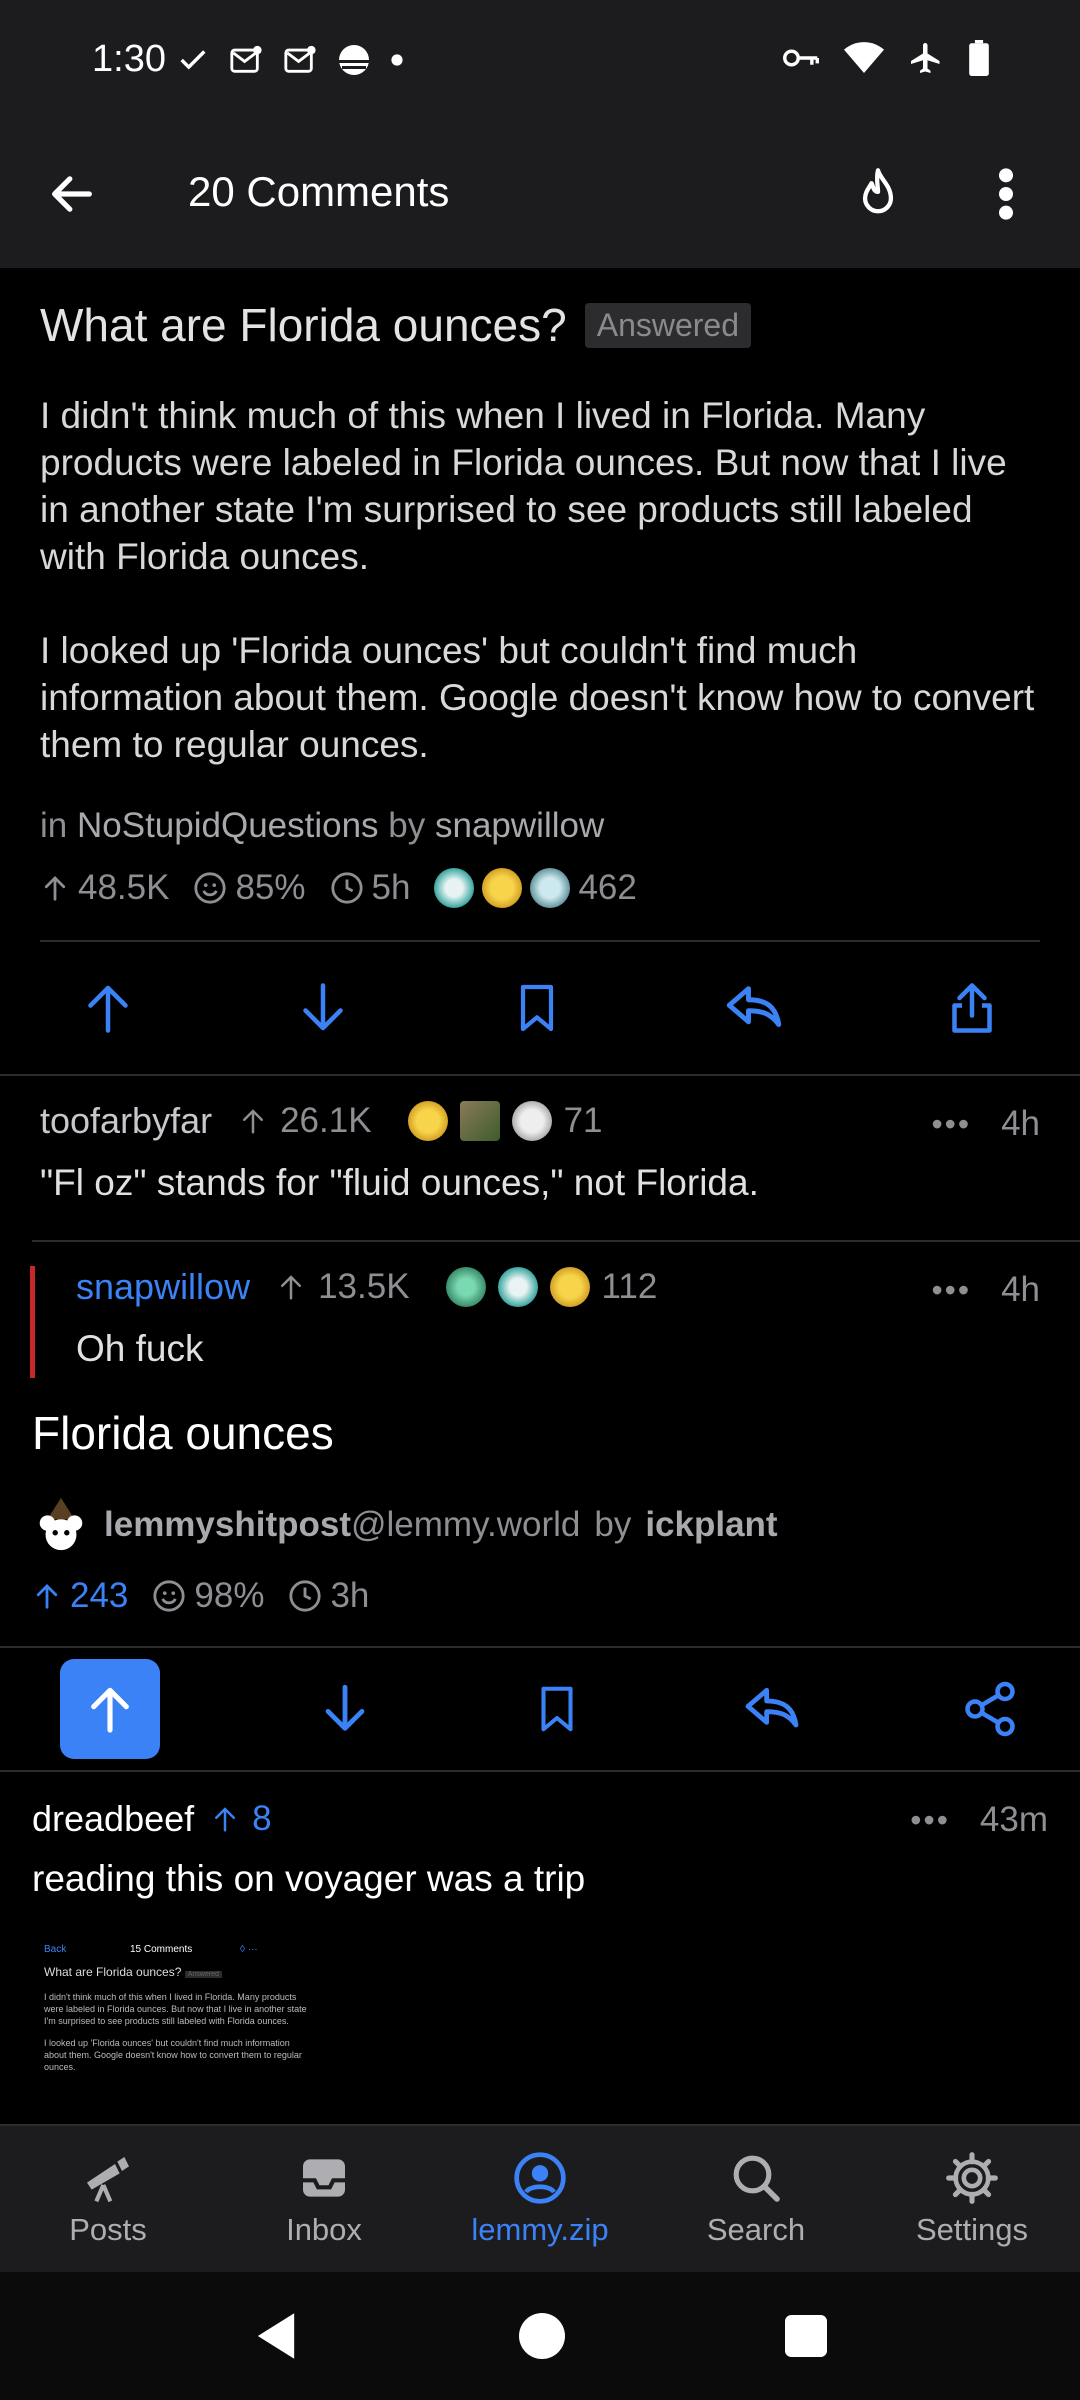  Describe the element at coordinates (55, 1949) in the screenshot. I see `thumb-back: Back` at that location.